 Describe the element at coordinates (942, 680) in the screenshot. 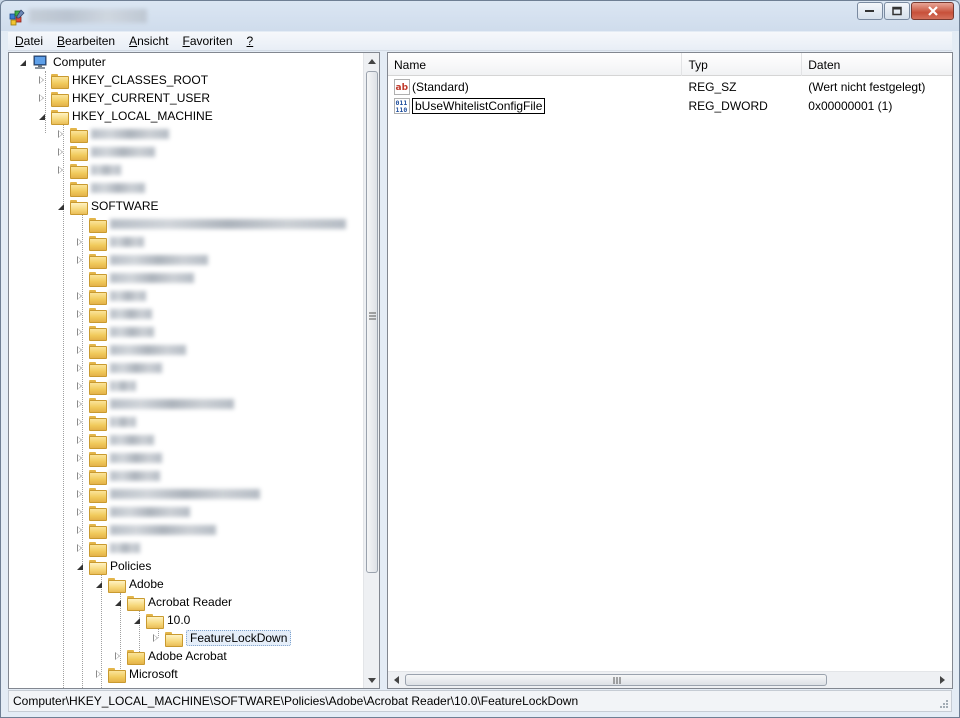

I see `scroll-right-arrow` at that location.